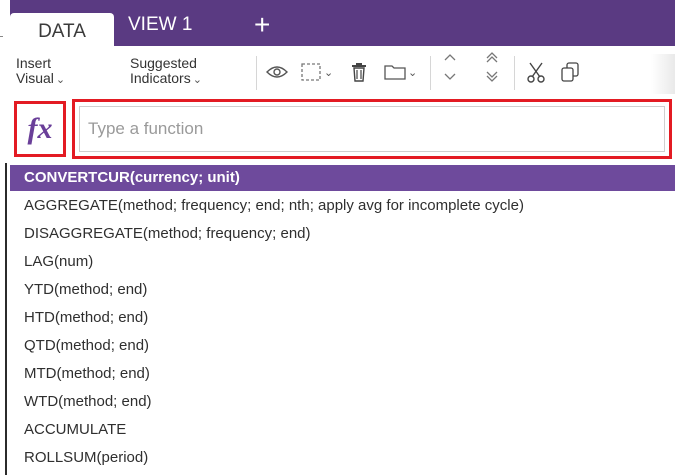 The image size is (675, 475). Describe the element at coordinates (342, 374) in the screenshot. I see `list-item-mtd: MTD(method; end)` at that location.